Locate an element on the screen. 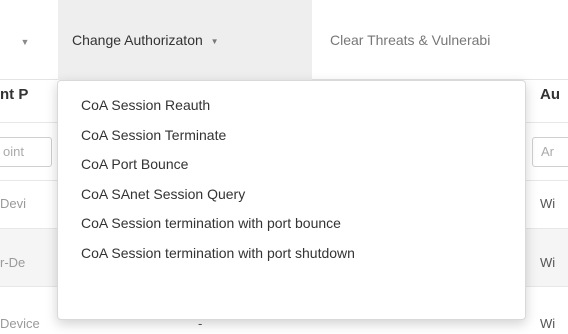 This screenshot has width=568, height=334. table-cell: Devi is located at coordinates (13, 203).